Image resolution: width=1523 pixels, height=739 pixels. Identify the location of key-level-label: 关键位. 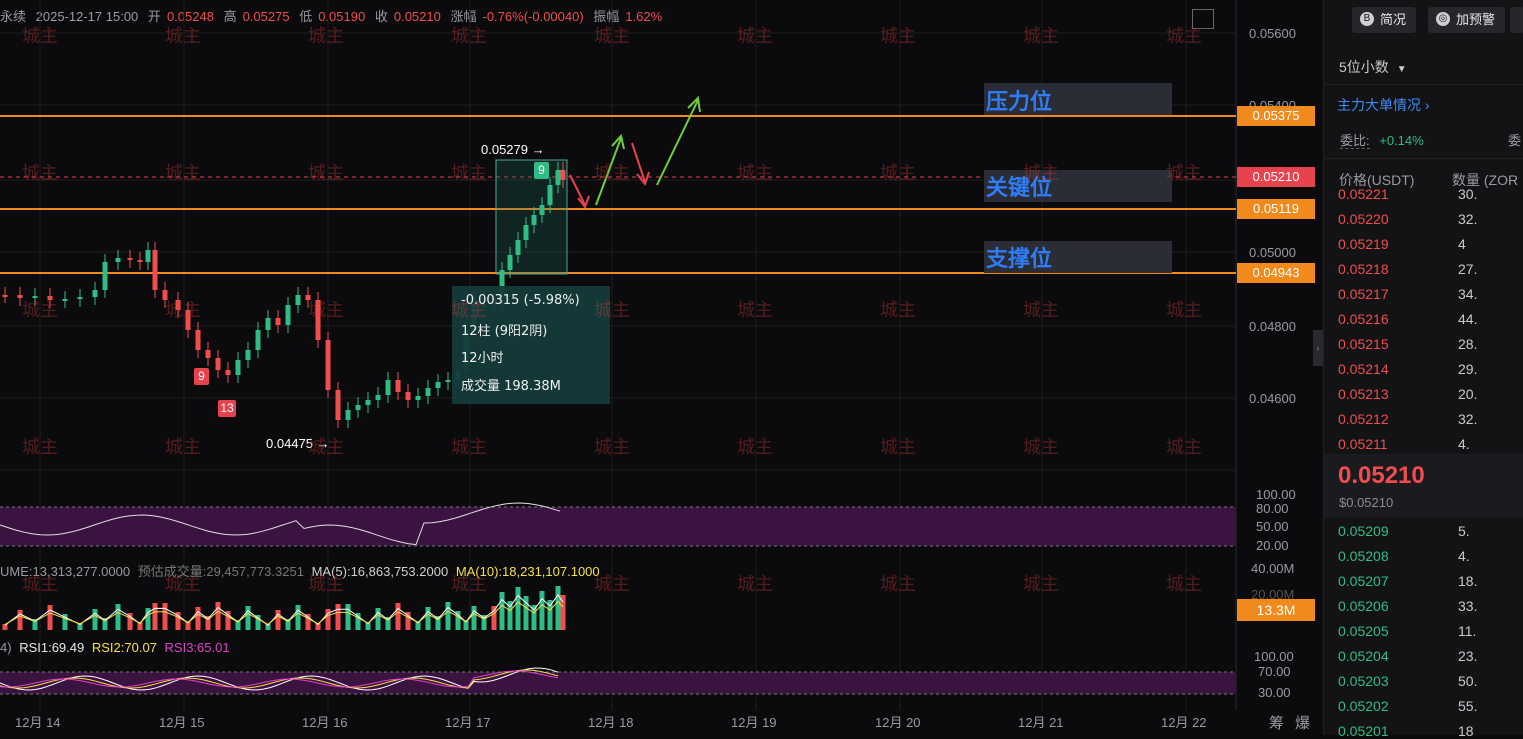
(1019, 187).